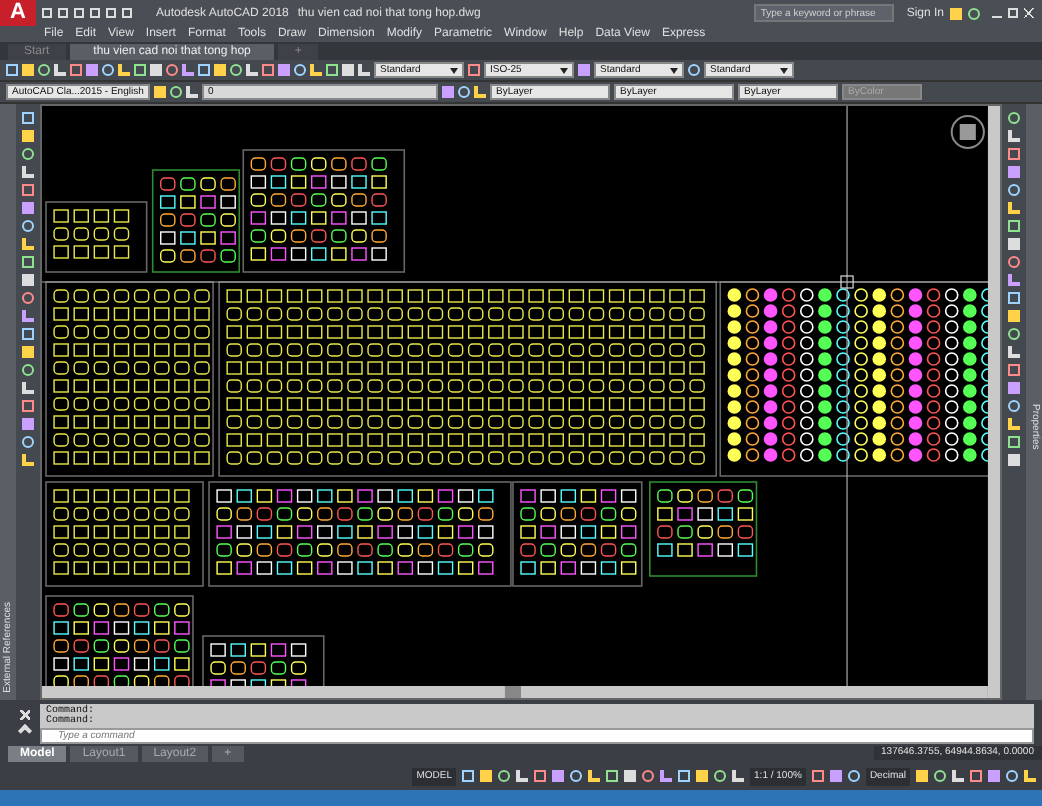 The height and width of the screenshot is (806, 1042). I want to click on viewcube-icon, so click(967, 132).